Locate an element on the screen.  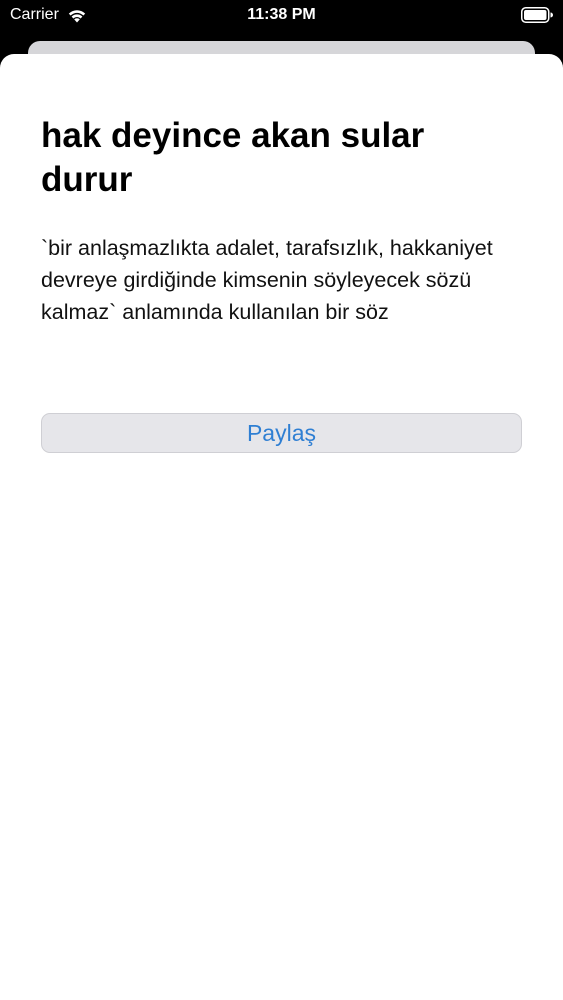
share-button: Paylaş is located at coordinates (281, 433).